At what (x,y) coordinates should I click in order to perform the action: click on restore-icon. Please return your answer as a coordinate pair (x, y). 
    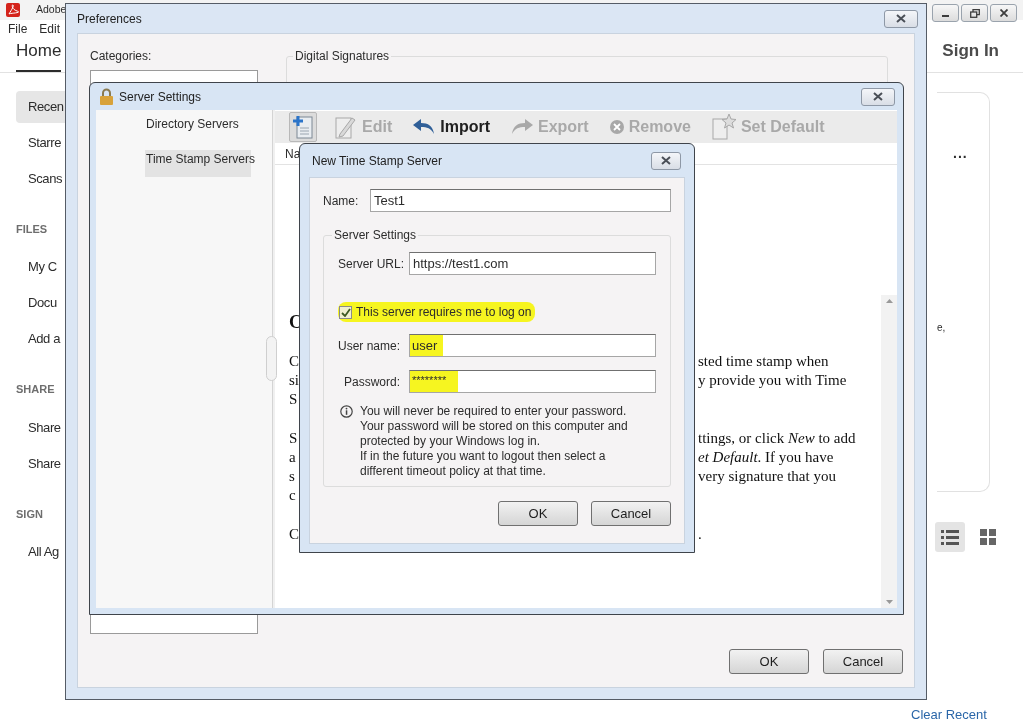
    Looking at the image, I should click on (974, 13).